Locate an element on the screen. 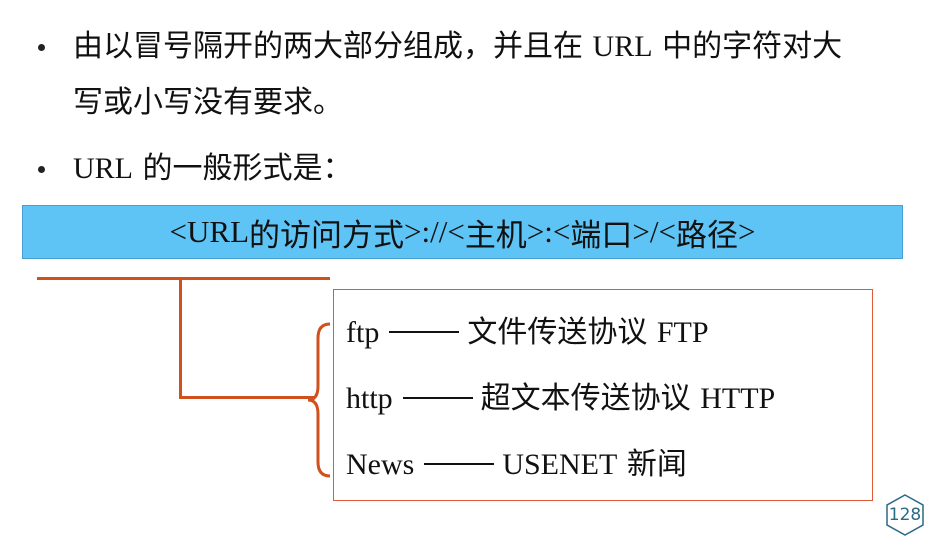 The image size is (940, 547). protocol-name: News is located at coordinates (380, 464).